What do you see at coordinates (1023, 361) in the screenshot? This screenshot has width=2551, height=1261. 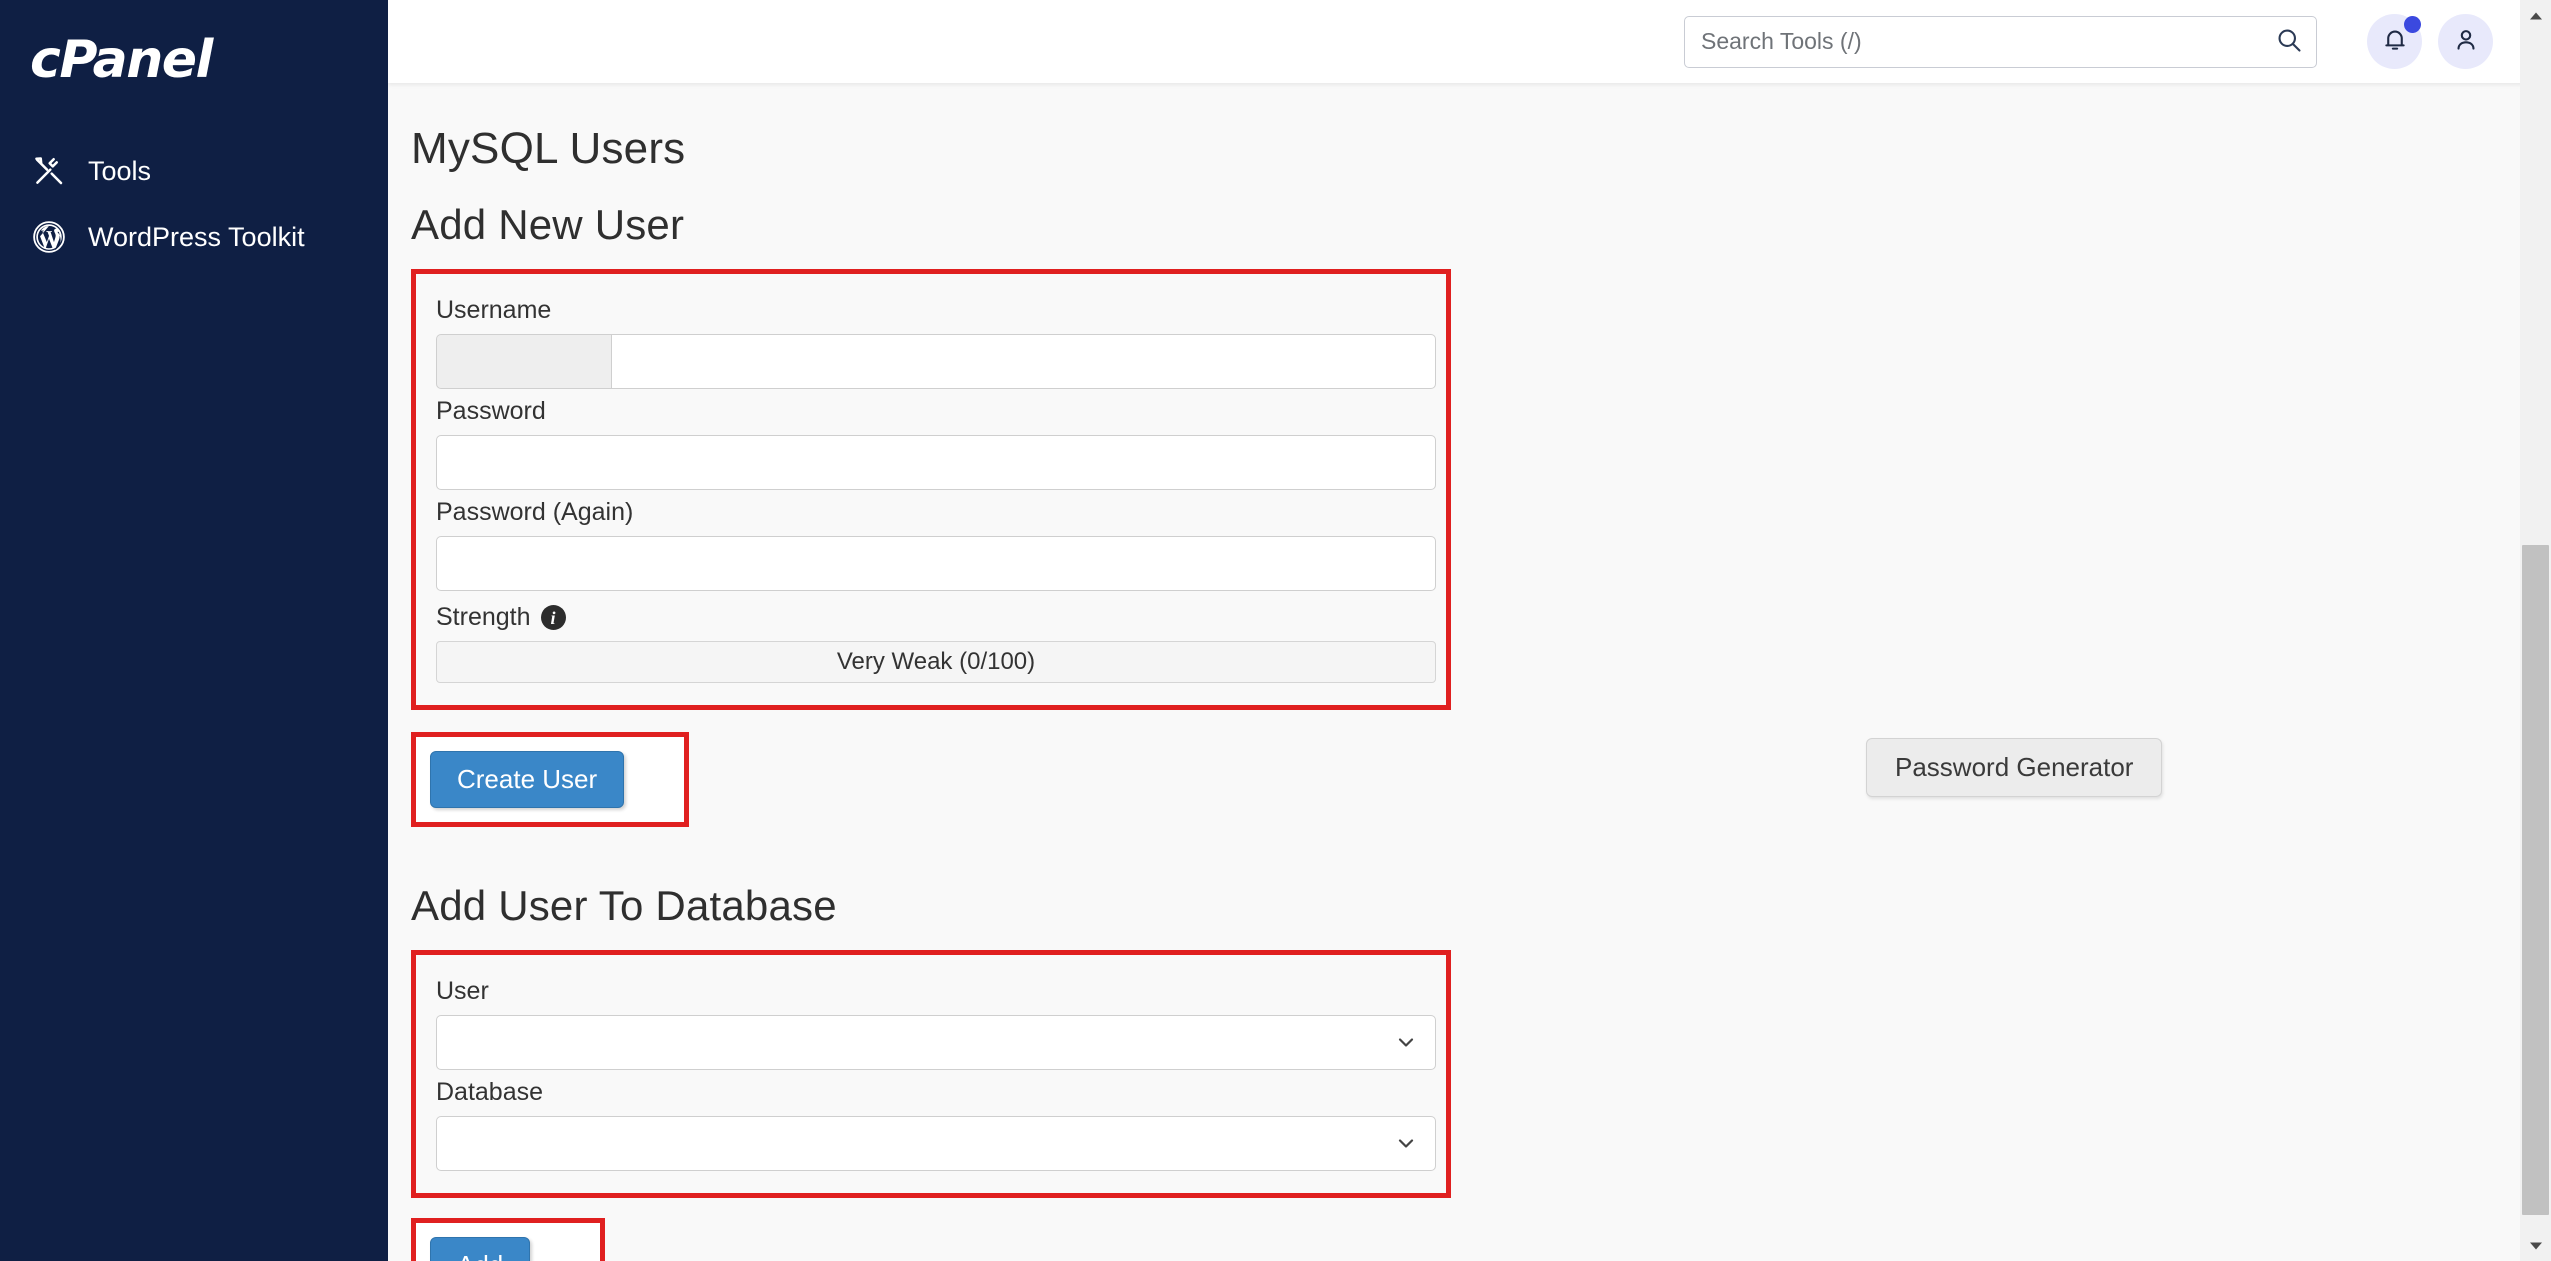 I see `username-input` at bounding box center [1023, 361].